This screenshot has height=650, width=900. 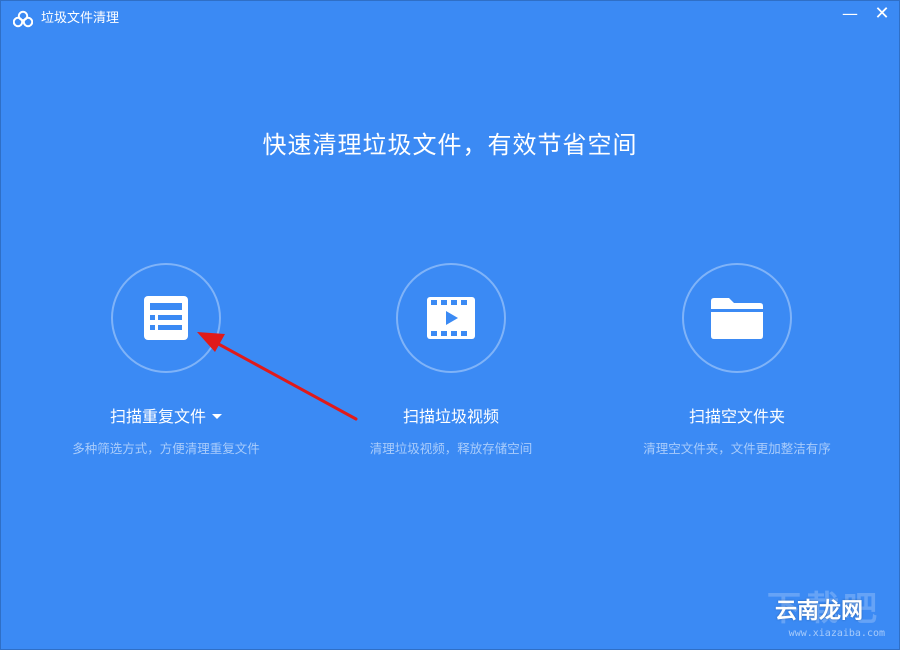 What do you see at coordinates (23, 19) in the screenshot?
I see `cloud-icon` at bounding box center [23, 19].